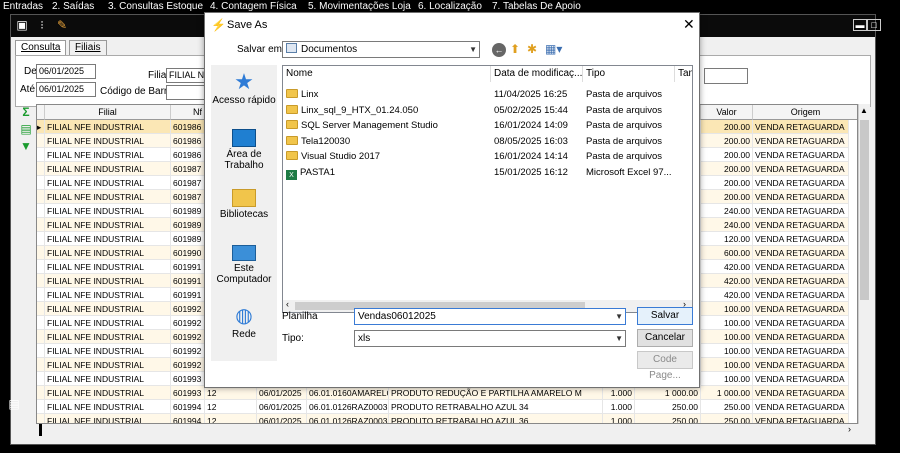  I want to click on sum-icon: Σ, so click(26, 112).